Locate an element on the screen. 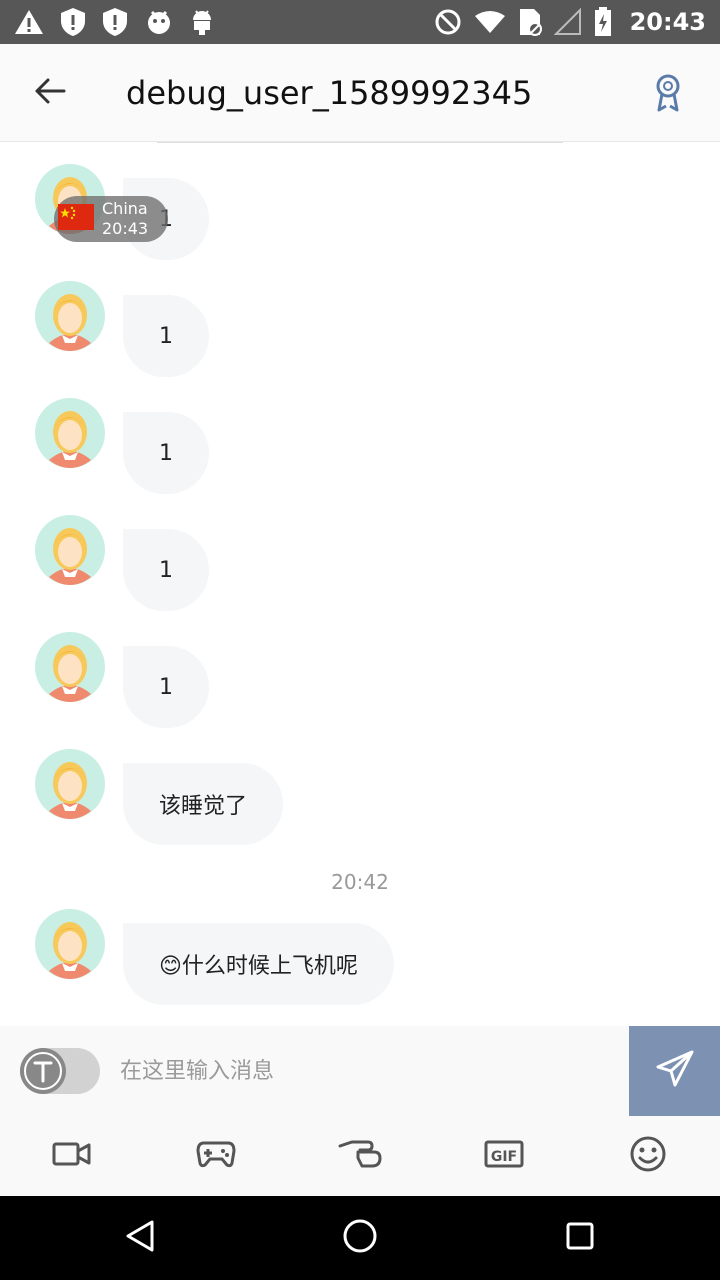 The image size is (720, 1280). translate-toggle is located at coordinates (60, 1071).